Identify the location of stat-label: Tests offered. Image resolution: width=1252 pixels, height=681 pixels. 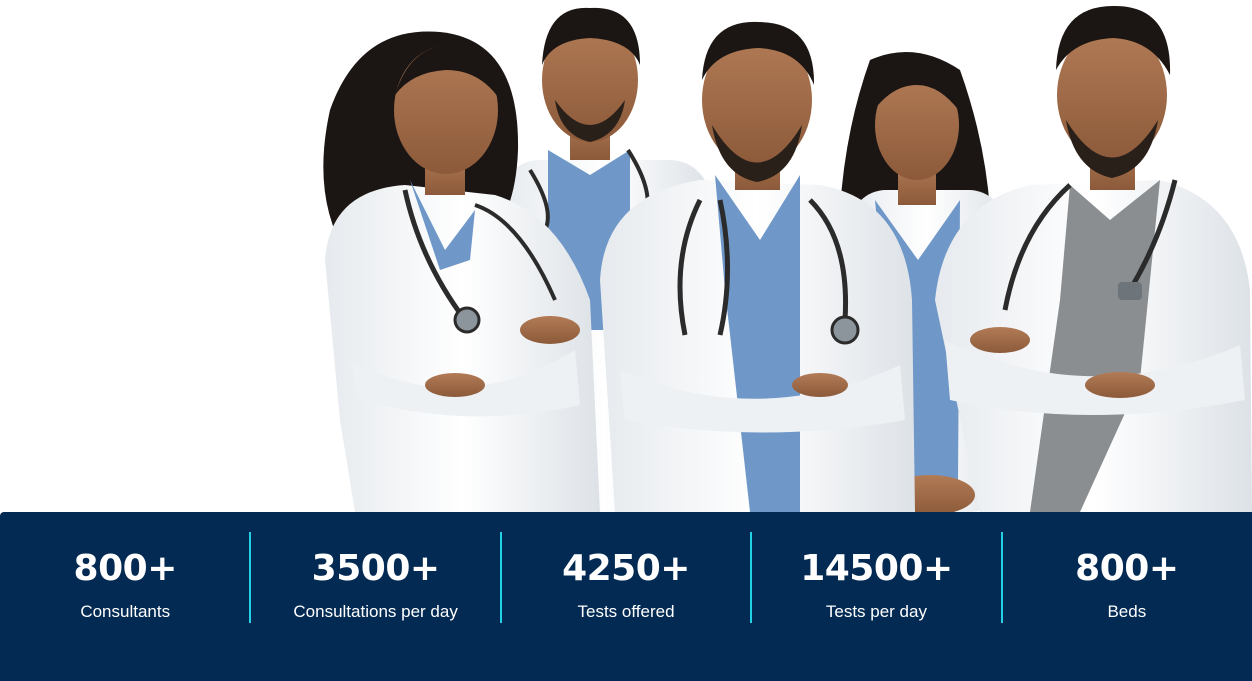
(626, 611).